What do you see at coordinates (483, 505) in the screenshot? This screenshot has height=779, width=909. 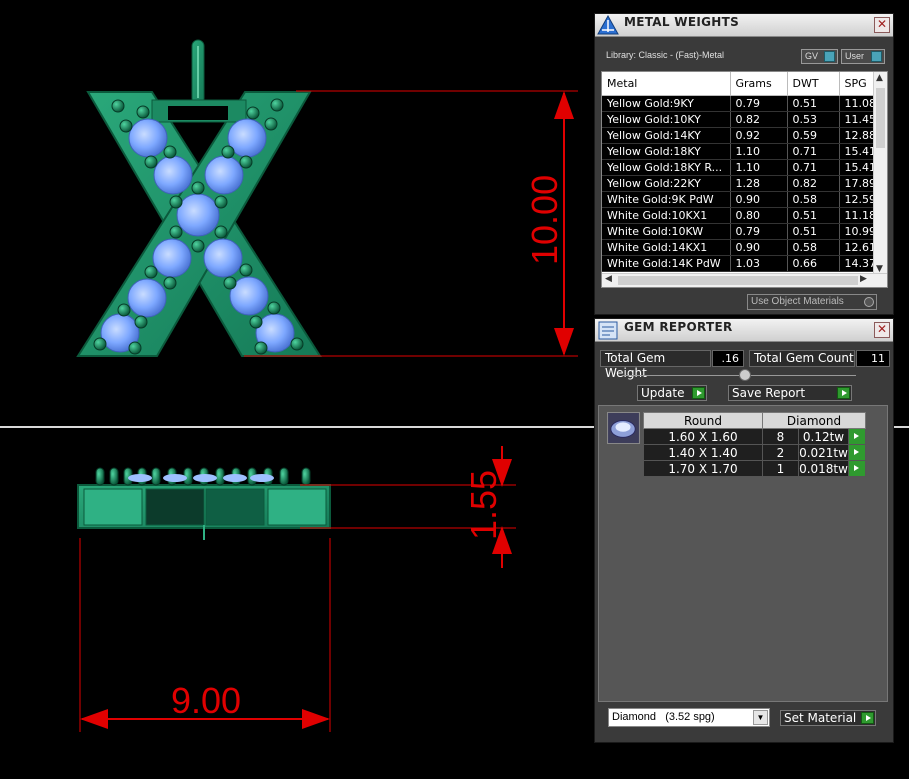 I see `depth-dimension-label: 1.55` at bounding box center [483, 505].